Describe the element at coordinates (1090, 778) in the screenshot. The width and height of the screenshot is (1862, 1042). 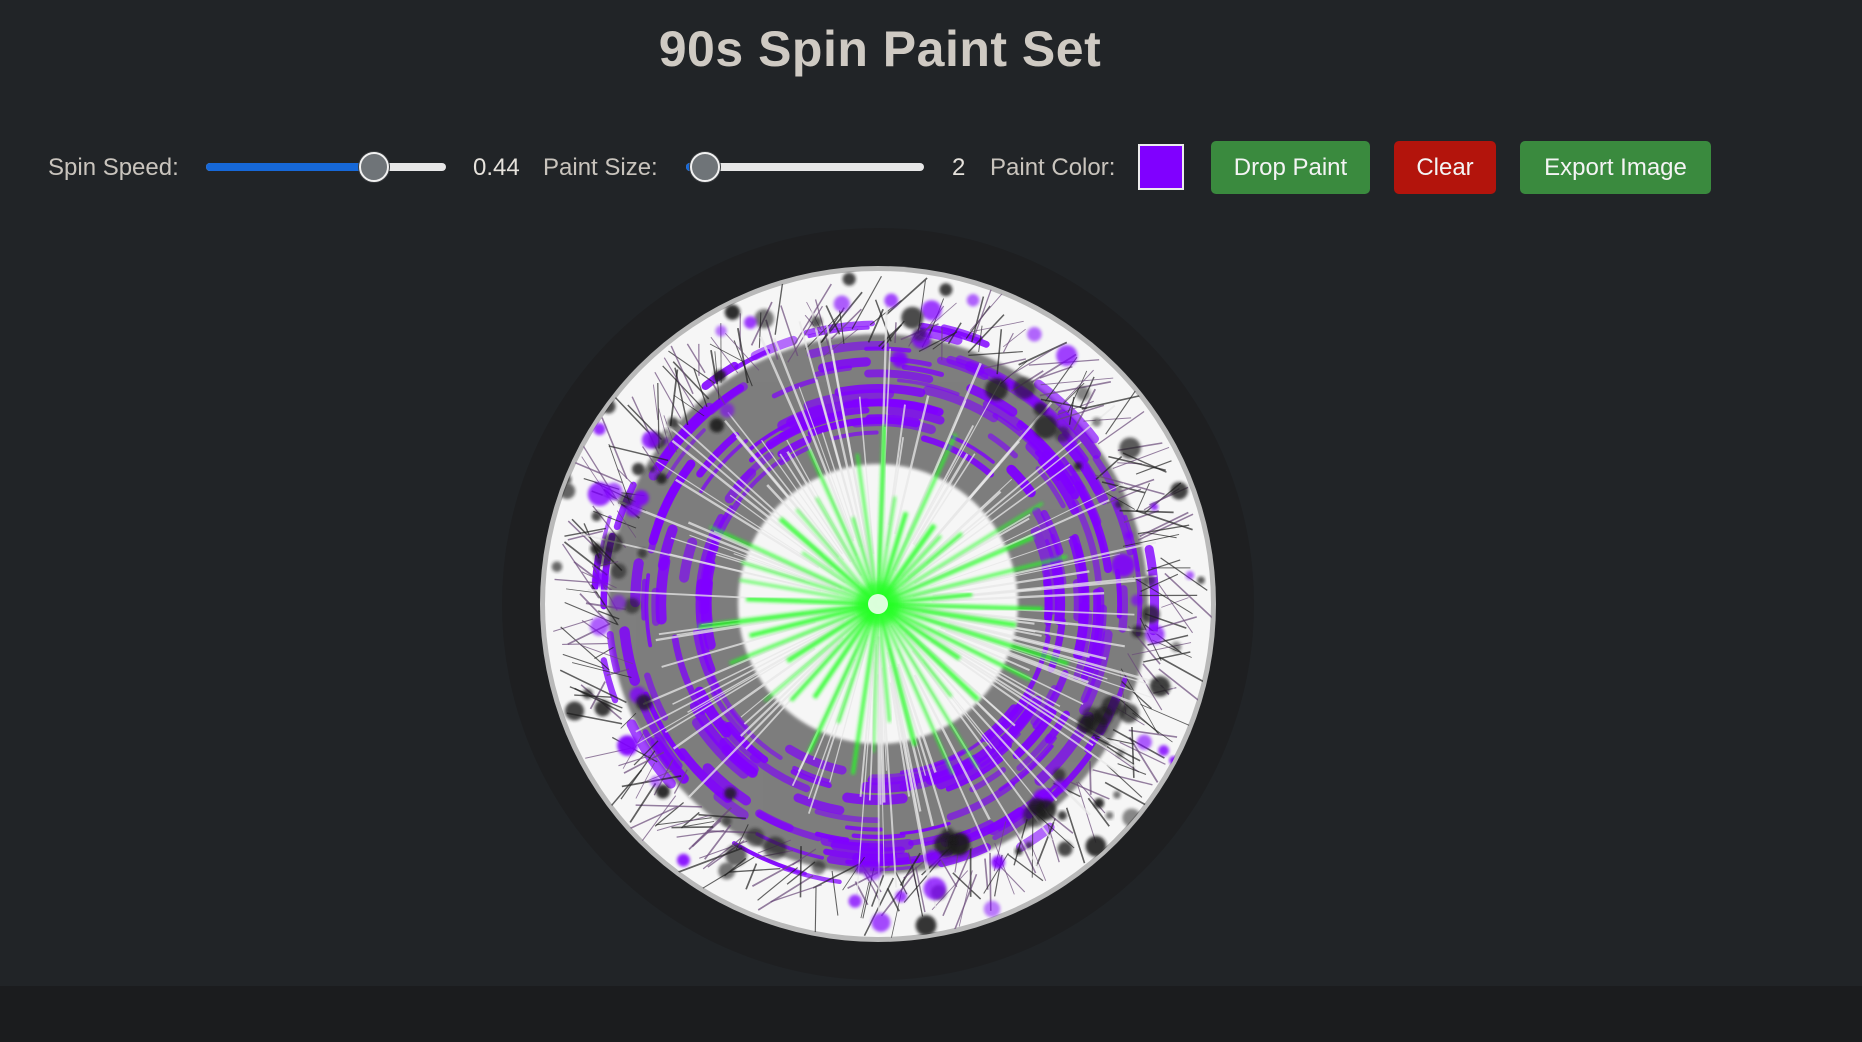
I see `edge-streak` at that location.